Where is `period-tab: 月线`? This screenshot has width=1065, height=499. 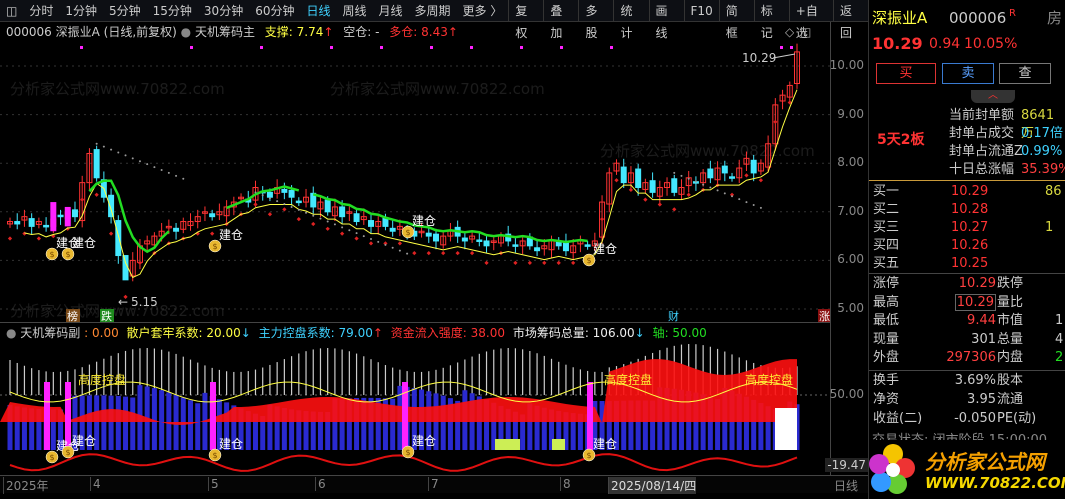
period-tab: 月线 is located at coordinates (391, 10).